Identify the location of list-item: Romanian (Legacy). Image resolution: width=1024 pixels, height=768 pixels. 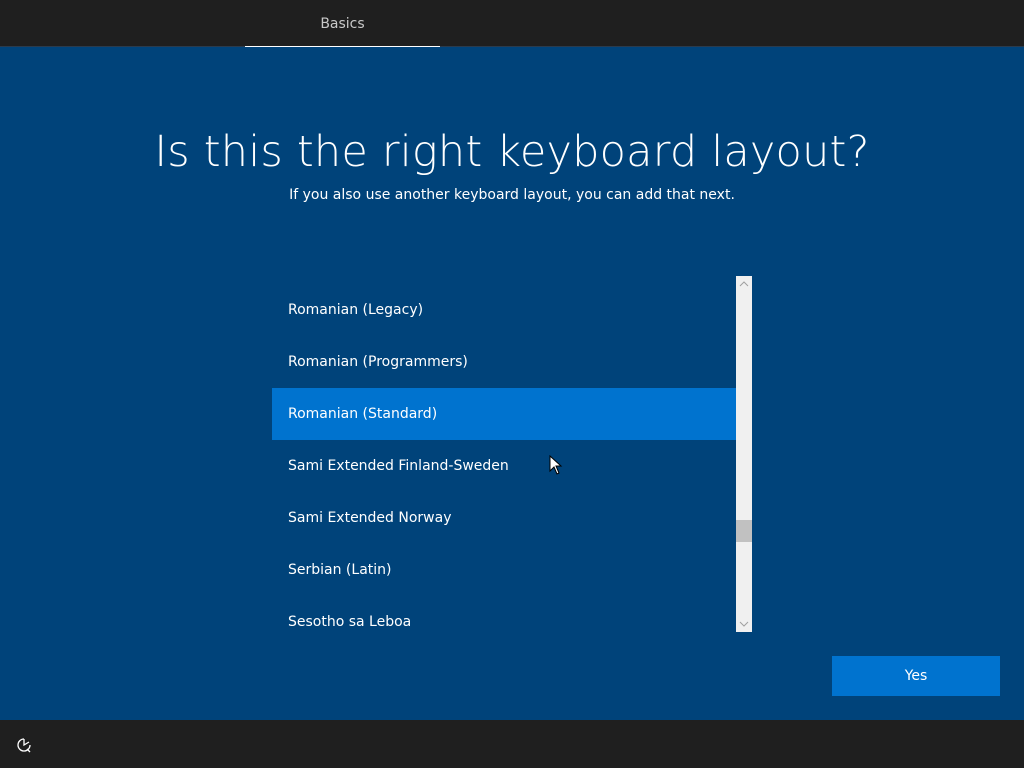
(504, 310).